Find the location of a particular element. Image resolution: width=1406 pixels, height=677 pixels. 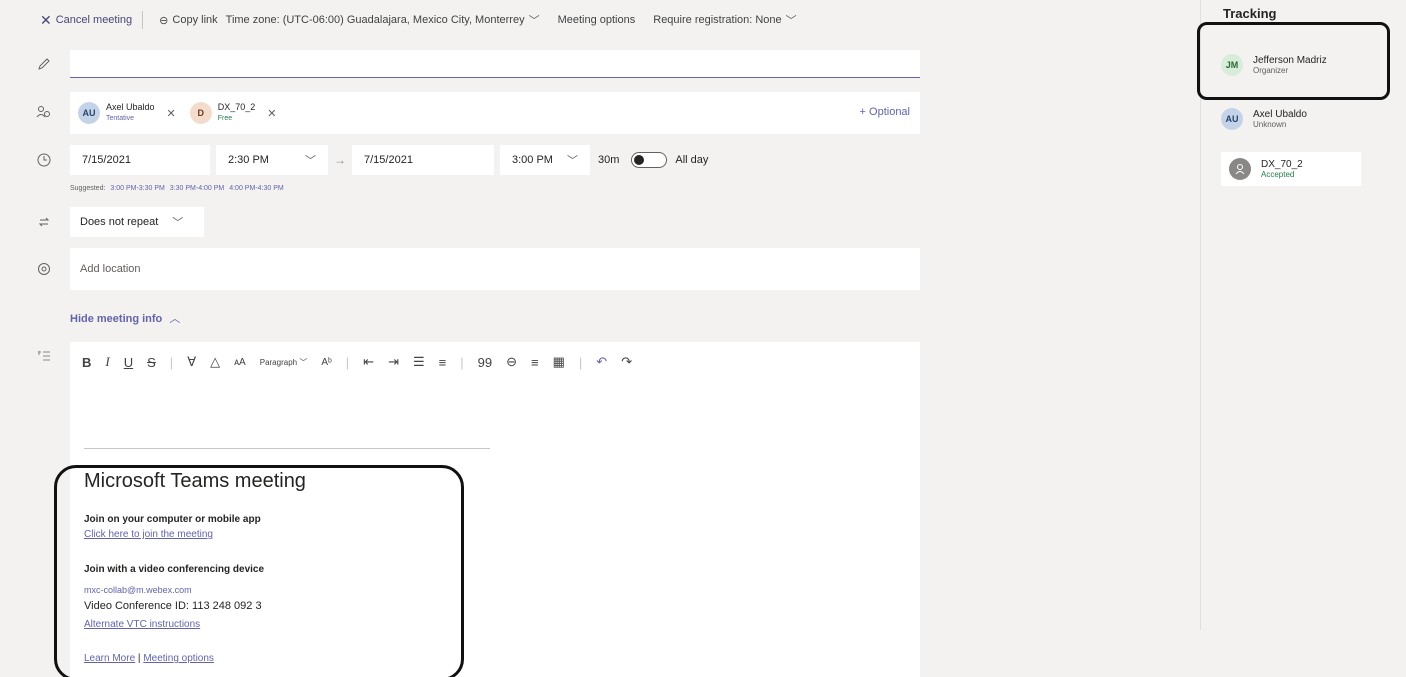

hide-meeting-info-button: Hide meeting info ︿ is located at coordinates (125, 318).